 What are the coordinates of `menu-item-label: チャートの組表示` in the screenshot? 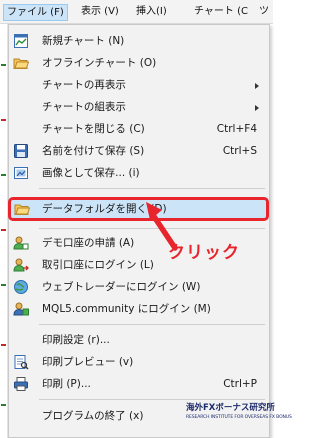 It's located at (84, 107).